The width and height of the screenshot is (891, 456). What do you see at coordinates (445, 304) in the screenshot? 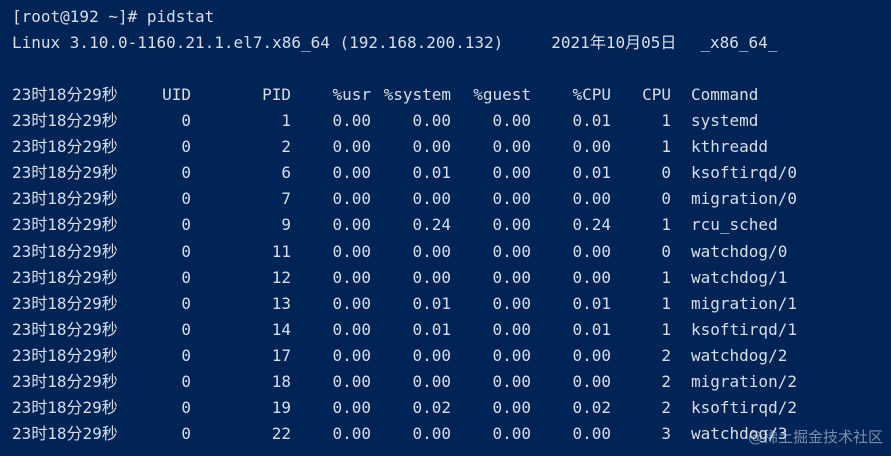
I see `table-row: 23时18分29秒 0 13 0.00 0.01 0.00 0.01 1 migration/1` at bounding box center [445, 304].